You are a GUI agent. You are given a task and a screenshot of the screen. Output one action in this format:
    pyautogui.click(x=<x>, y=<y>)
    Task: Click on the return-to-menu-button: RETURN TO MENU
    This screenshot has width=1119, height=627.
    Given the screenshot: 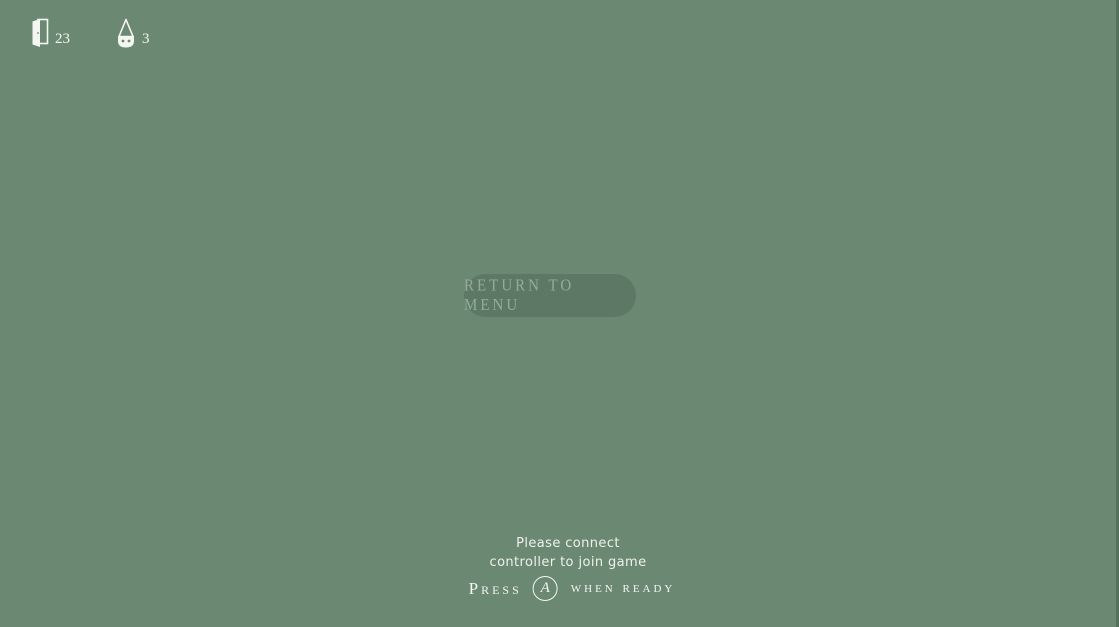 What is the action you would take?
    pyautogui.click(x=550, y=295)
    